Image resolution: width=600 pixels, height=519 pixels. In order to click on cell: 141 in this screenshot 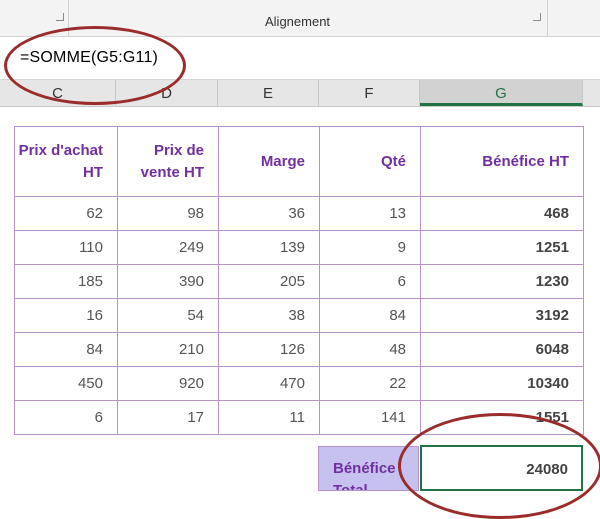, I will do `click(370, 417)`.